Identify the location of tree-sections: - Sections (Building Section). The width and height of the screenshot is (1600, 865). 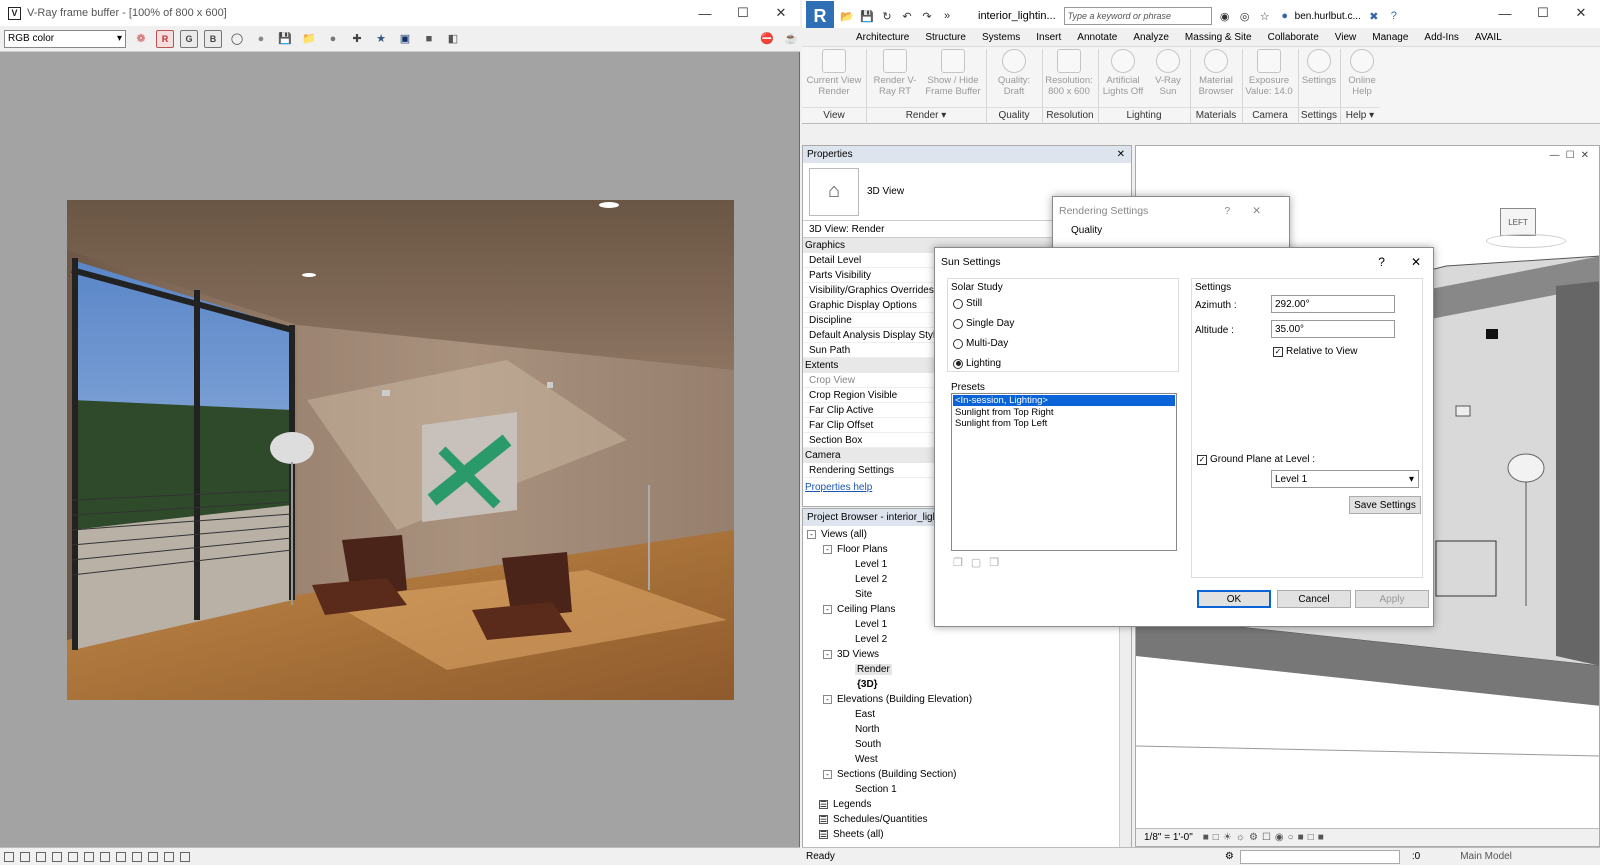
(890, 774).